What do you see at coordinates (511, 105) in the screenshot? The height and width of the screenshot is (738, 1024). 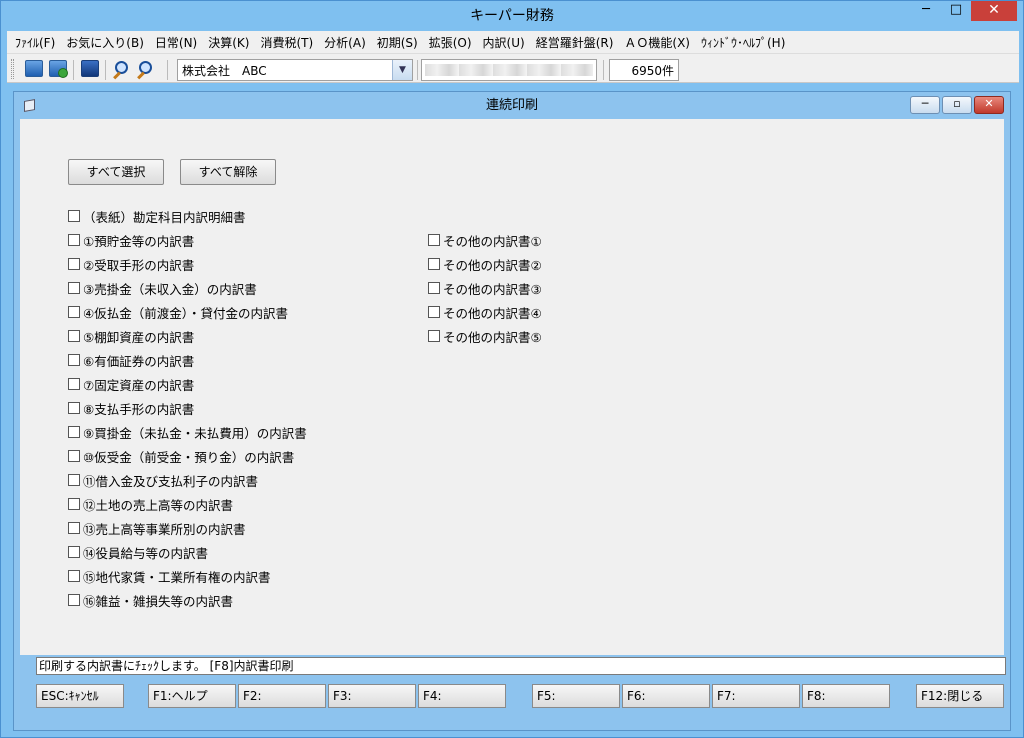 I see `dialog-title: 連続印刷` at bounding box center [511, 105].